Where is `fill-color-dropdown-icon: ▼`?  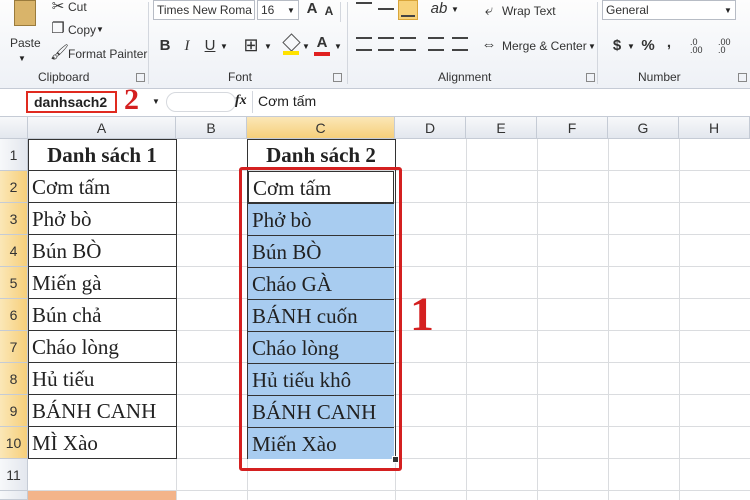
fill-color-dropdown-icon: ▼ is located at coordinates (306, 46).